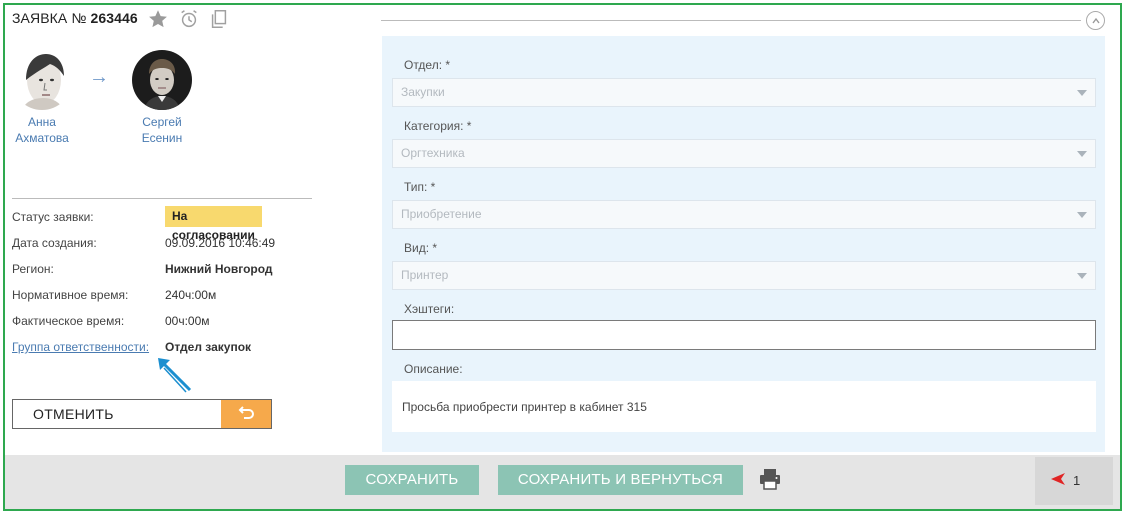 This screenshot has height=514, width=1125. What do you see at coordinates (162, 198) in the screenshot?
I see `info-divider` at bounding box center [162, 198].